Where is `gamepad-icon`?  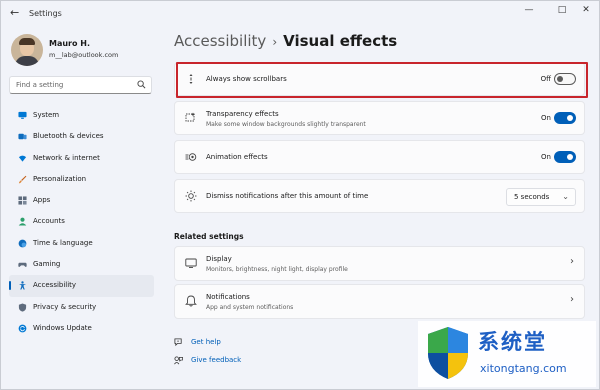 gamepad-icon is located at coordinates (22, 265).